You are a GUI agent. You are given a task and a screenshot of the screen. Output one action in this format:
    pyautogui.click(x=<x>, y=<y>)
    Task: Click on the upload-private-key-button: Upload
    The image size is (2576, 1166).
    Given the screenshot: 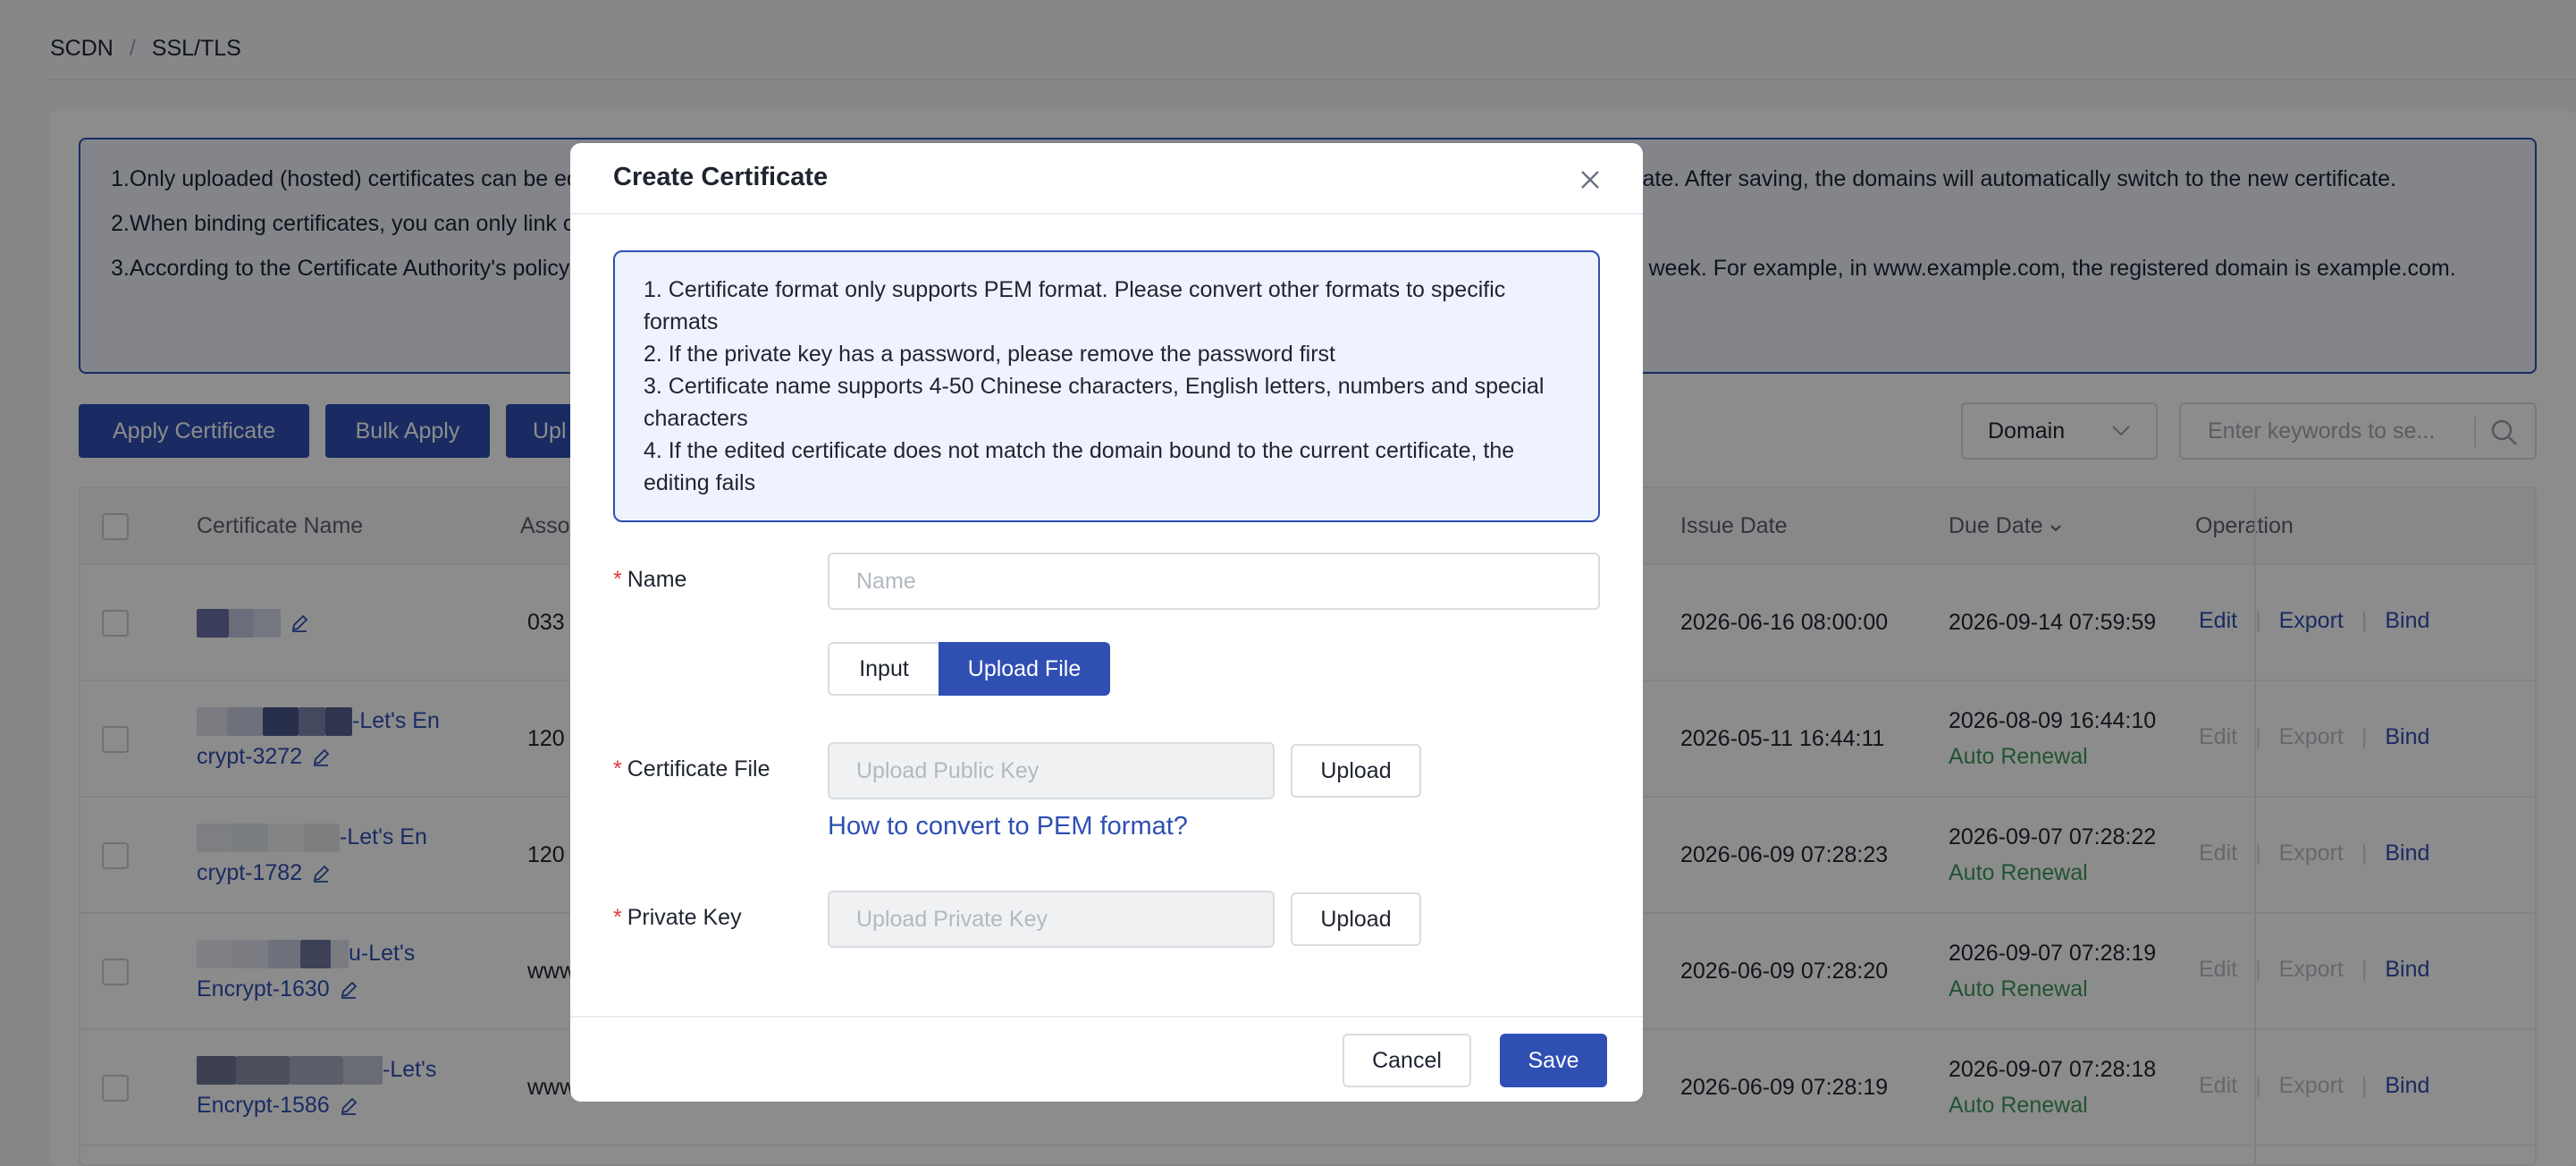 What is the action you would take?
    pyautogui.click(x=1356, y=919)
    